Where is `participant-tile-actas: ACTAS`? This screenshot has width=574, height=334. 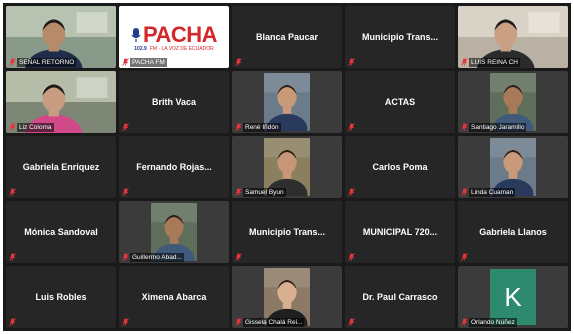 participant-tile-actas: ACTAS is located at coordinates (400, 102).